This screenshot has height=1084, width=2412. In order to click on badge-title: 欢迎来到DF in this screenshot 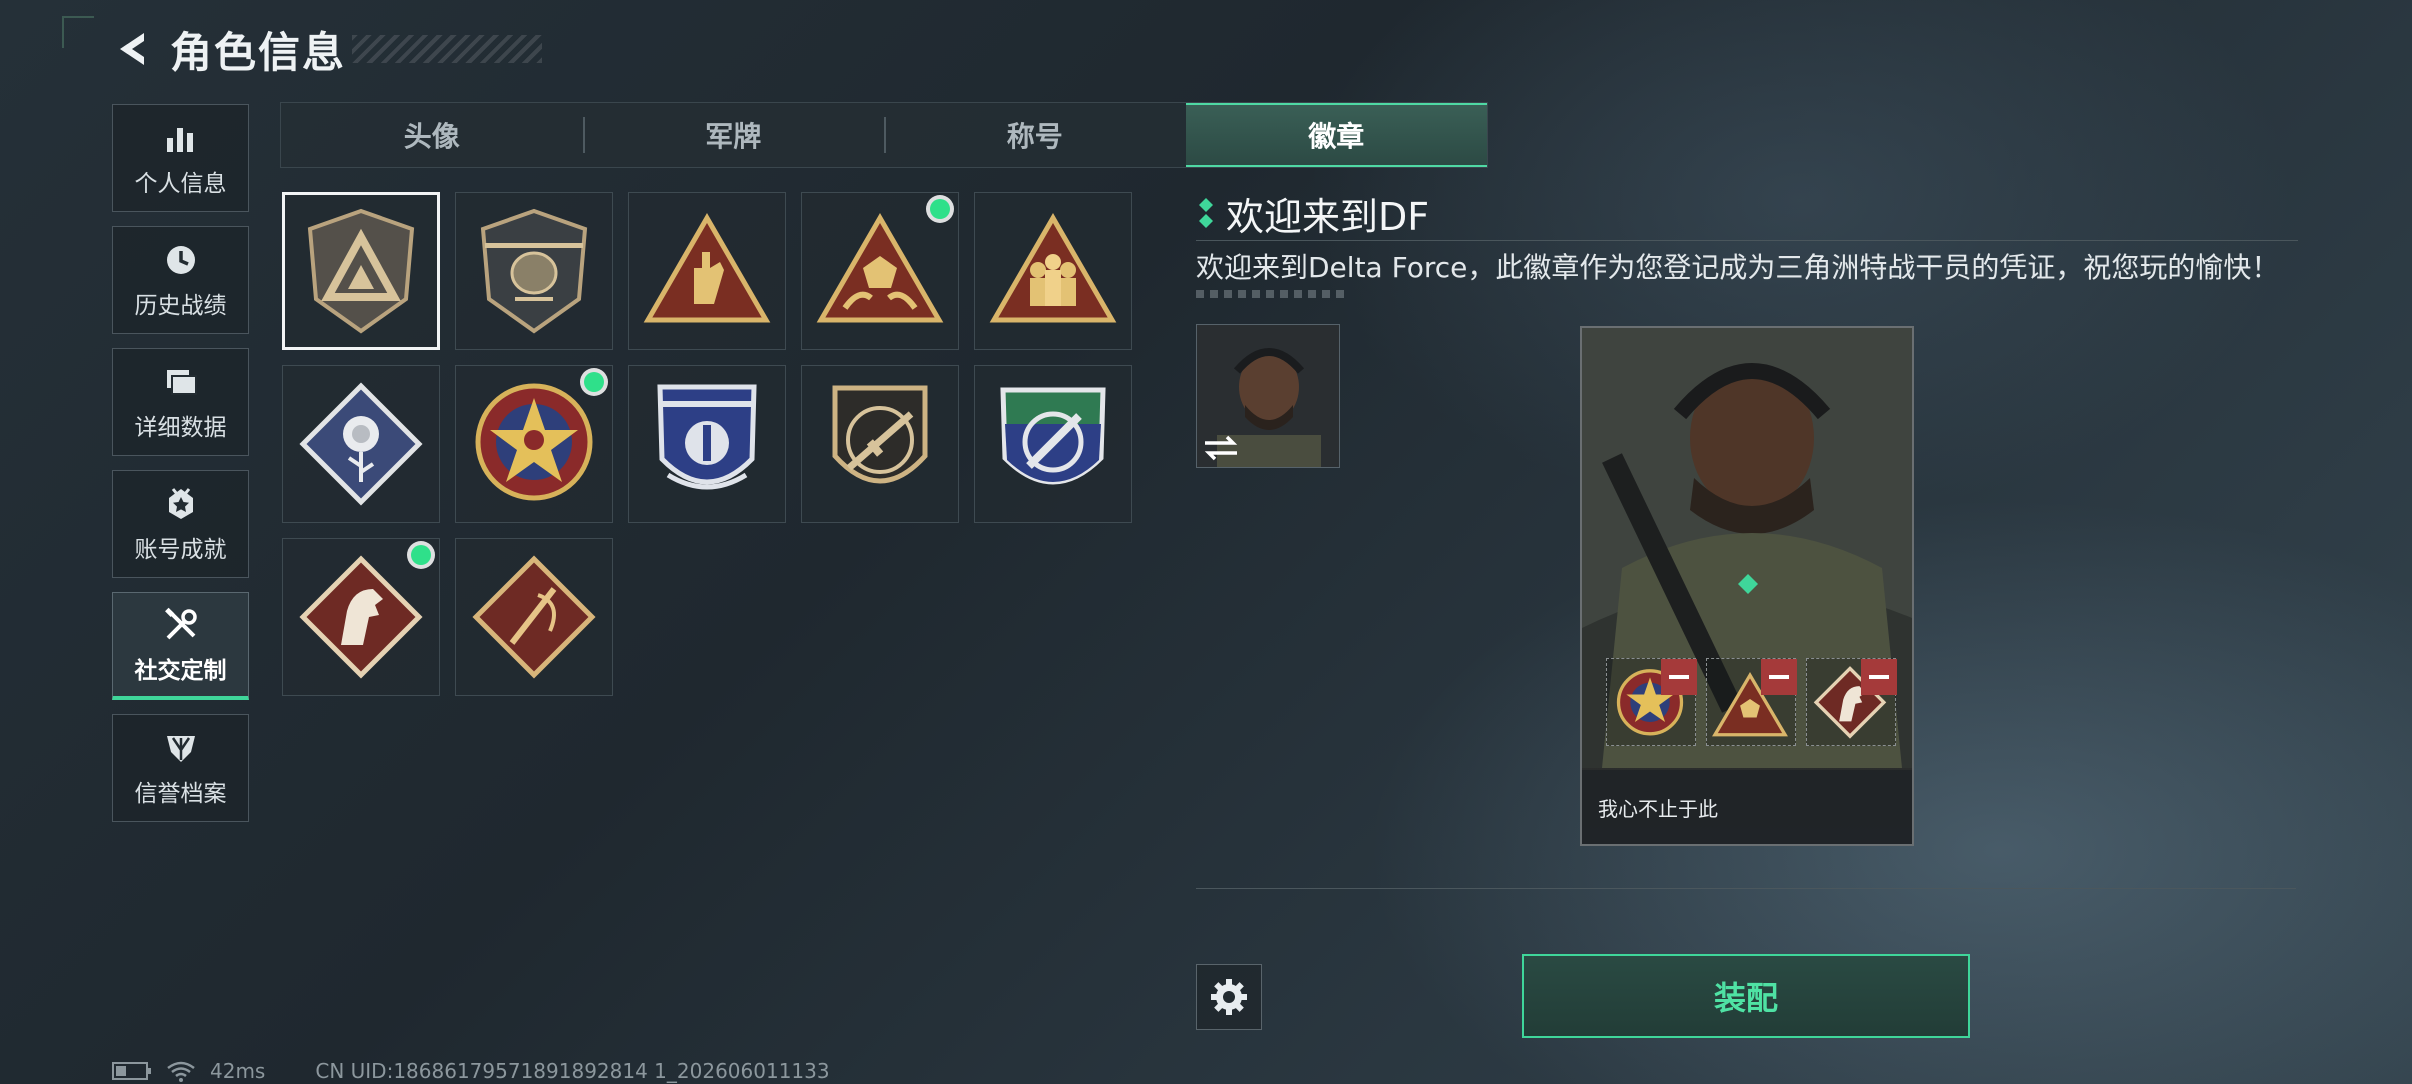, I will do `click(1328, 216)`.